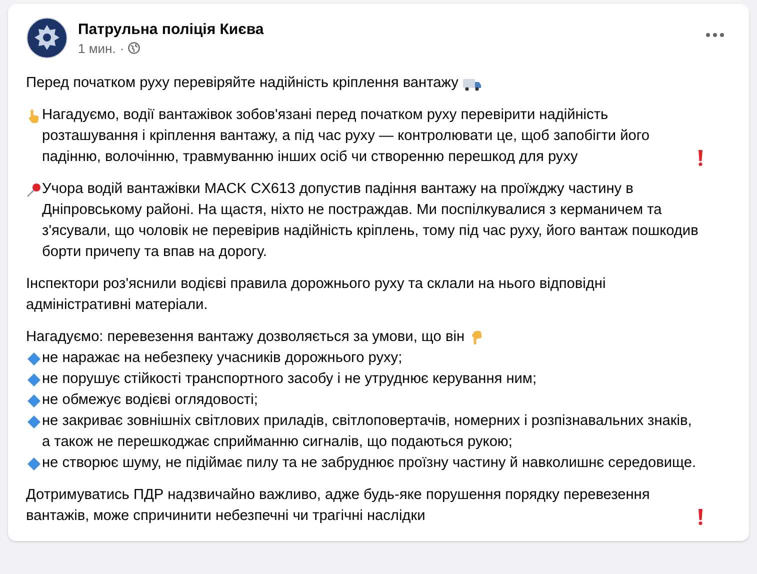  I want to click on author-name: Патрульна поліція Києва, so click(382, 29).